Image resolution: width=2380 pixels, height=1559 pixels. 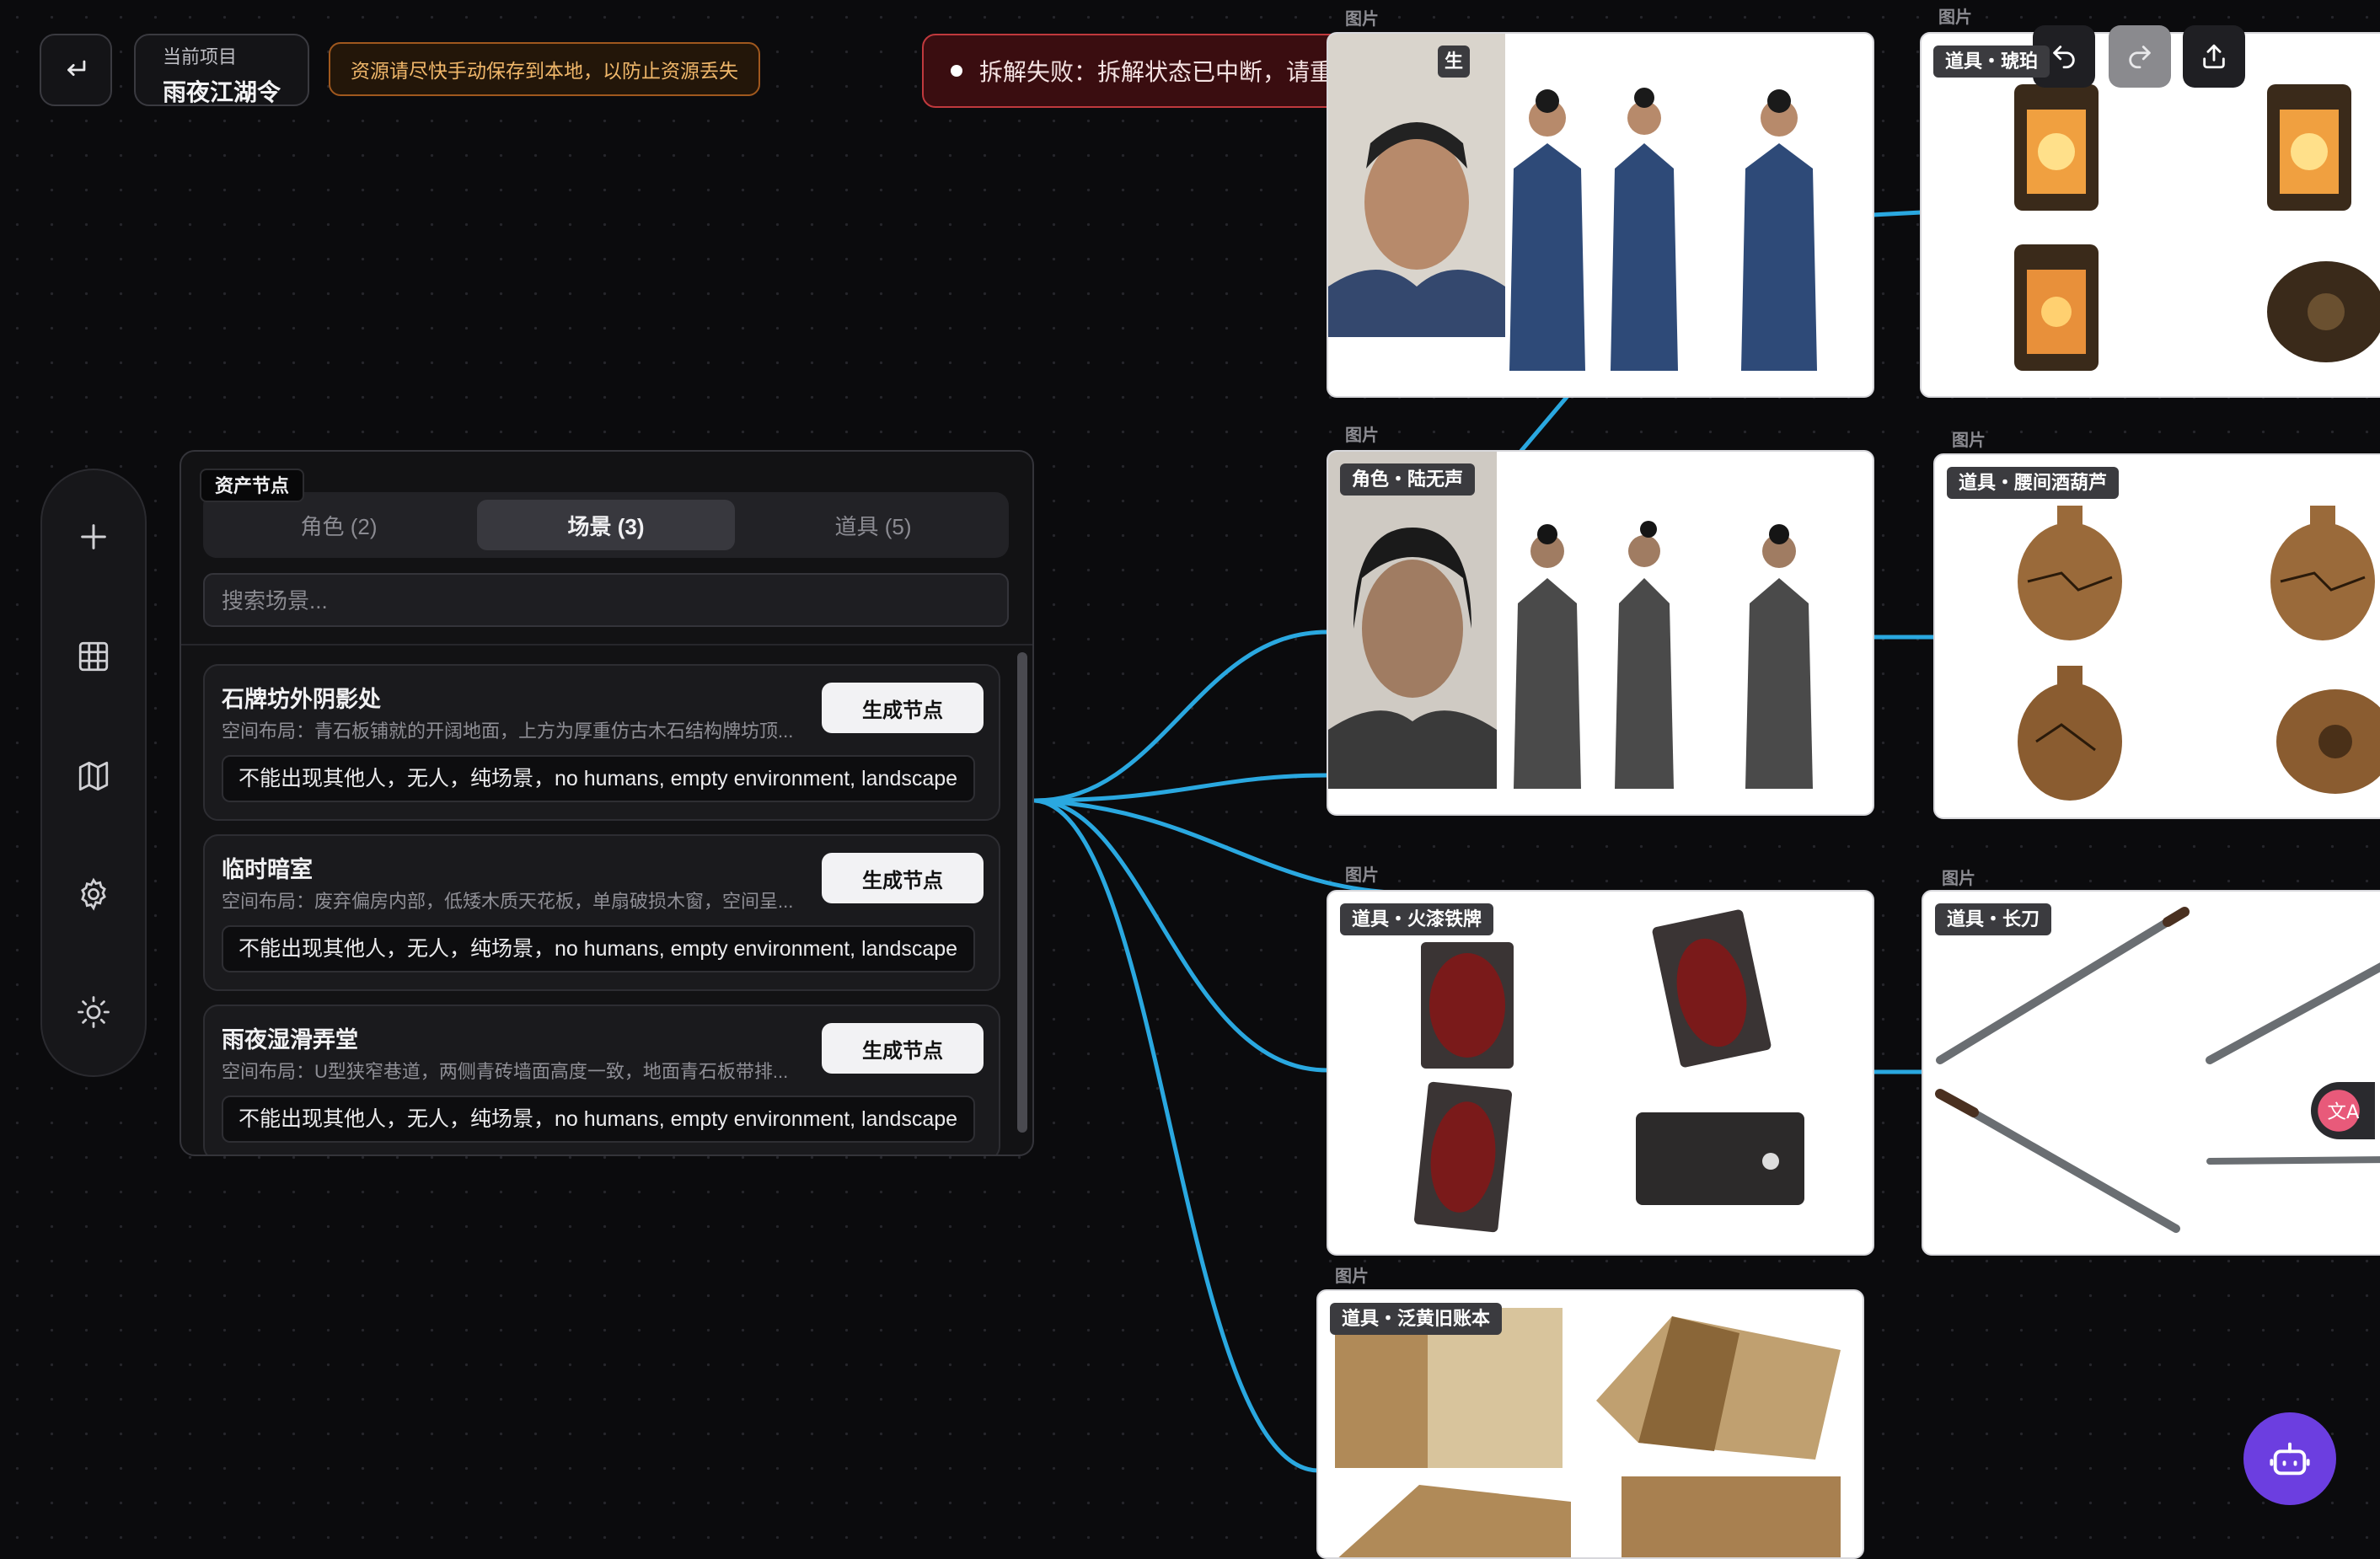 I want to click on panel-divider, so click(x=606, y=645).